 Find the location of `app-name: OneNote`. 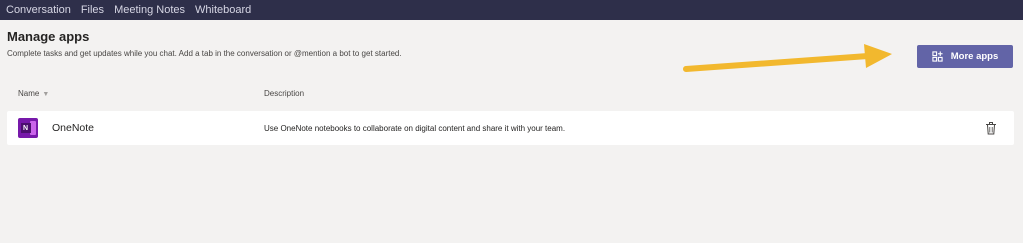

app-name: OneNote is located at coordinates (73, 128).